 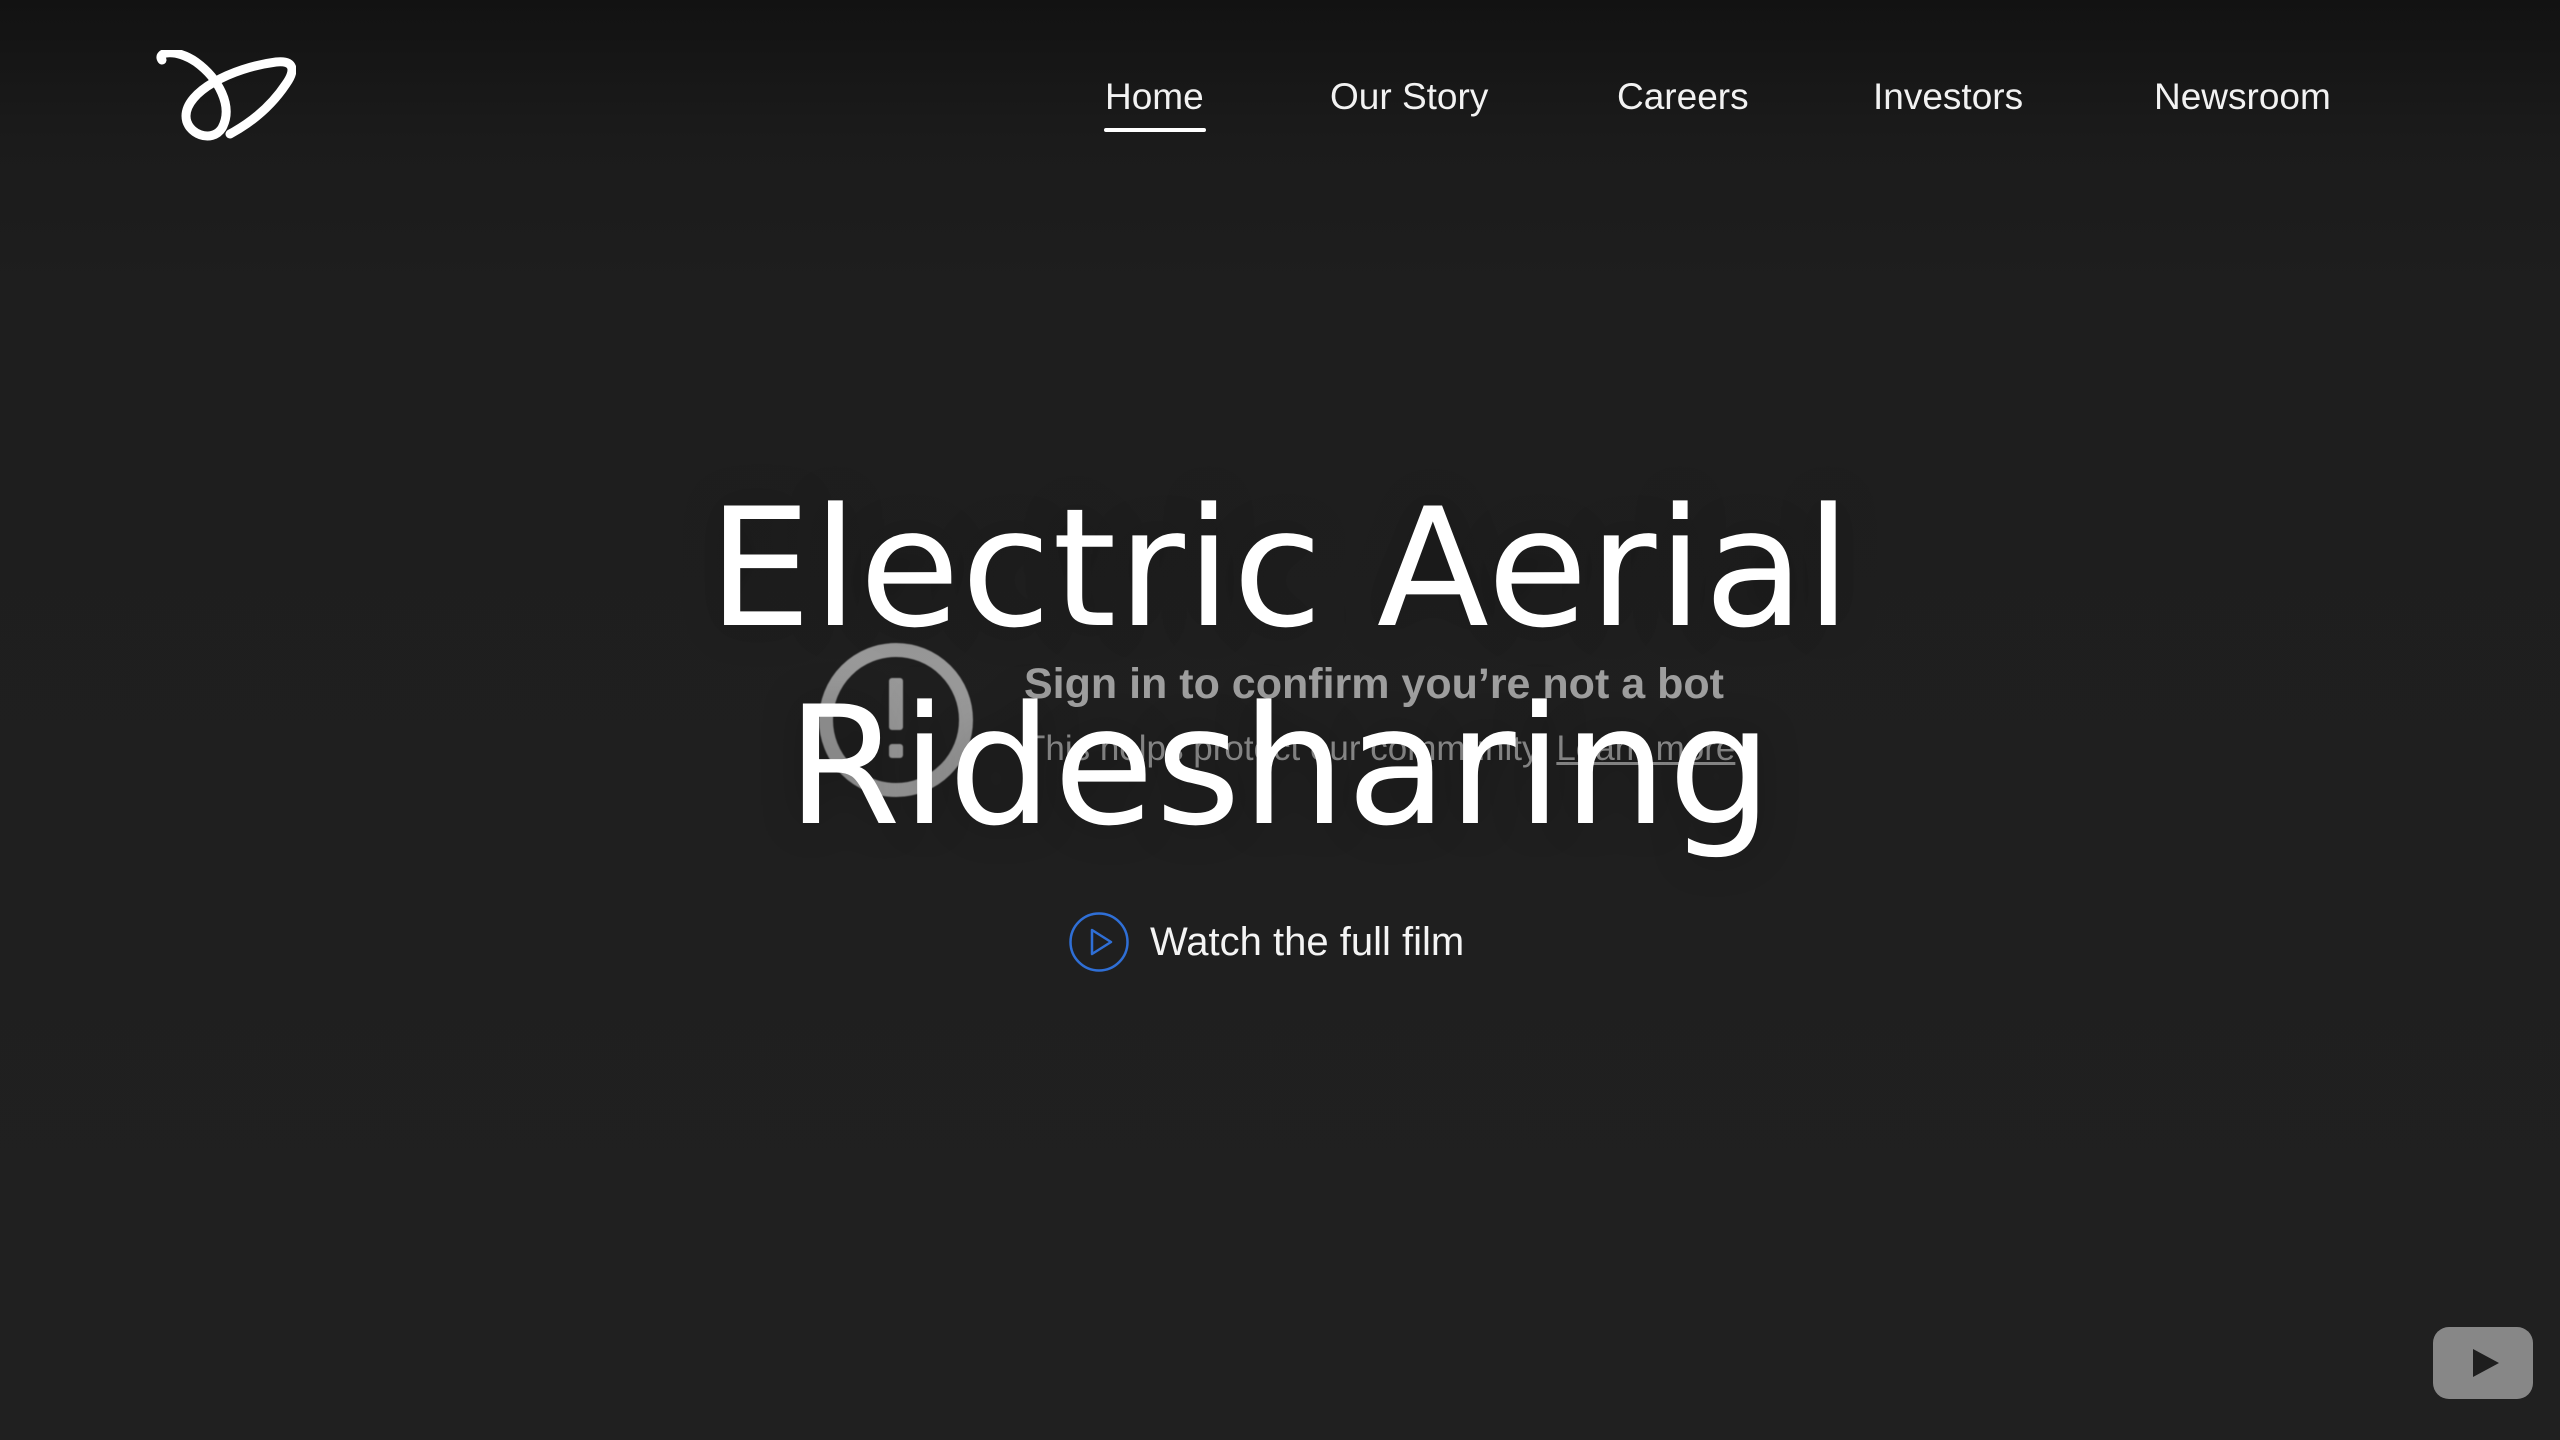 I want to click on nav-item-investors: Investors, so click(x=1948, y=97).